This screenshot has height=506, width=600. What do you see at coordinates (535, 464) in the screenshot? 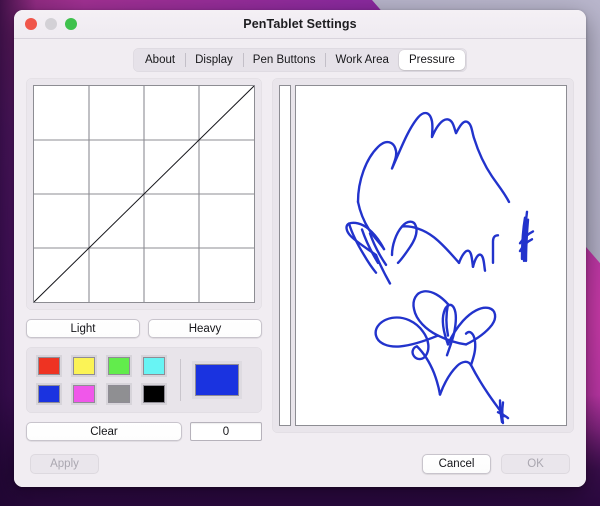
I see `ok-button: OK` at bounding box center [535, 464].